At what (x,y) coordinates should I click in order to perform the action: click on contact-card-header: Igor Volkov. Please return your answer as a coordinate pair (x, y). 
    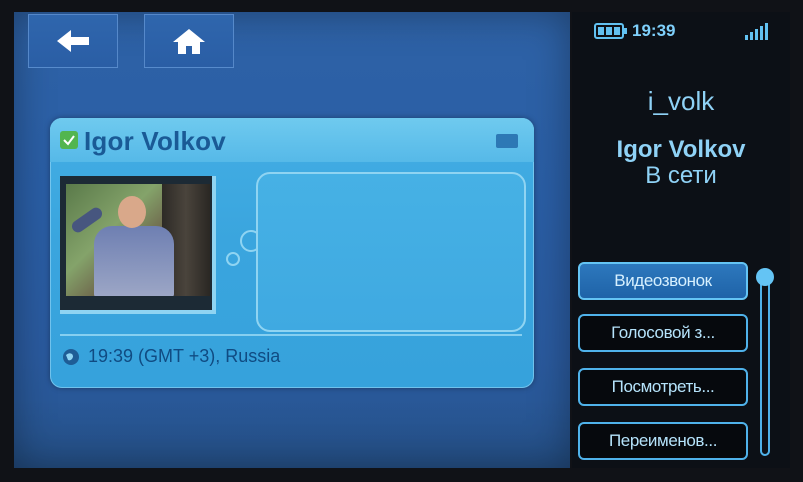
    Looking at the image, I should click on (292, 140).